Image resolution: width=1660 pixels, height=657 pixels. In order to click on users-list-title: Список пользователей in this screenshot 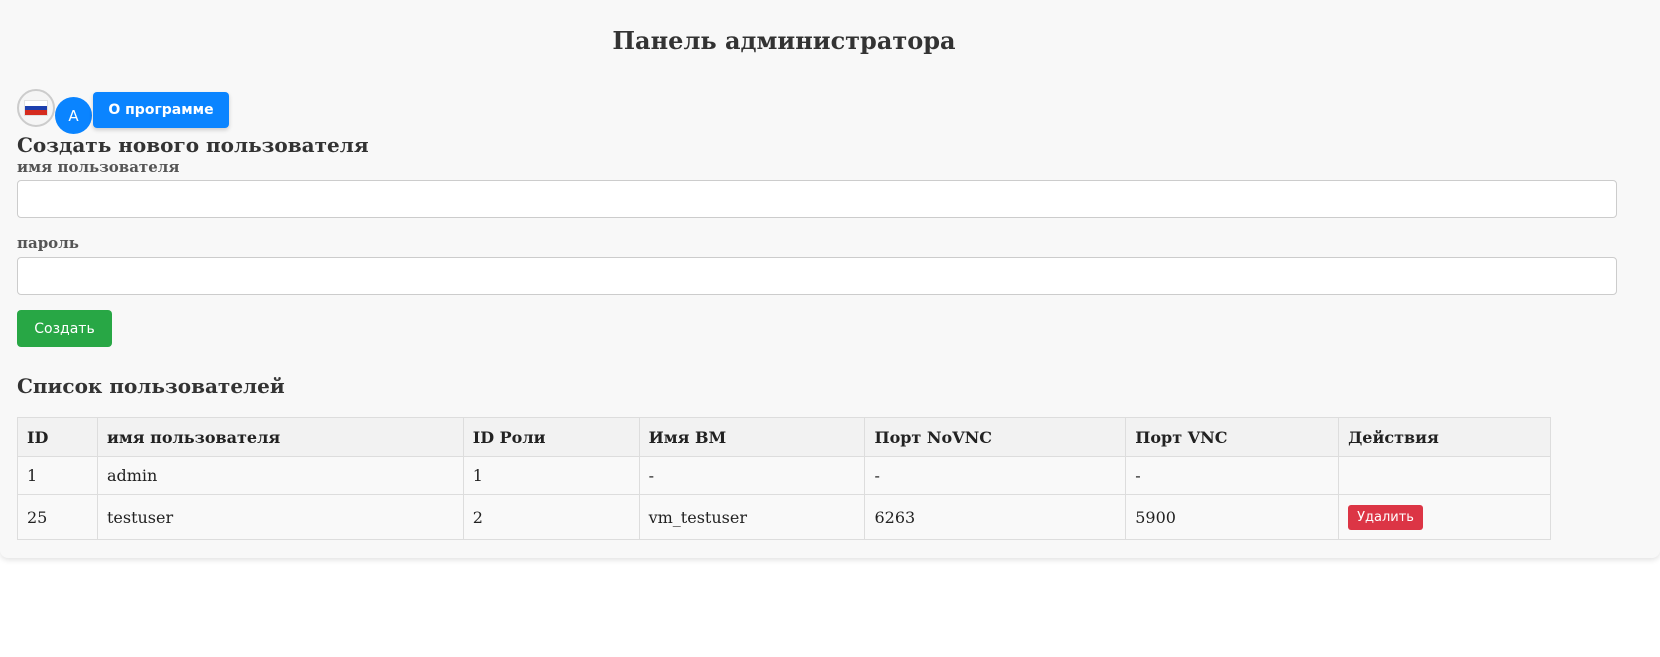, I will do `click(151, 386)`.